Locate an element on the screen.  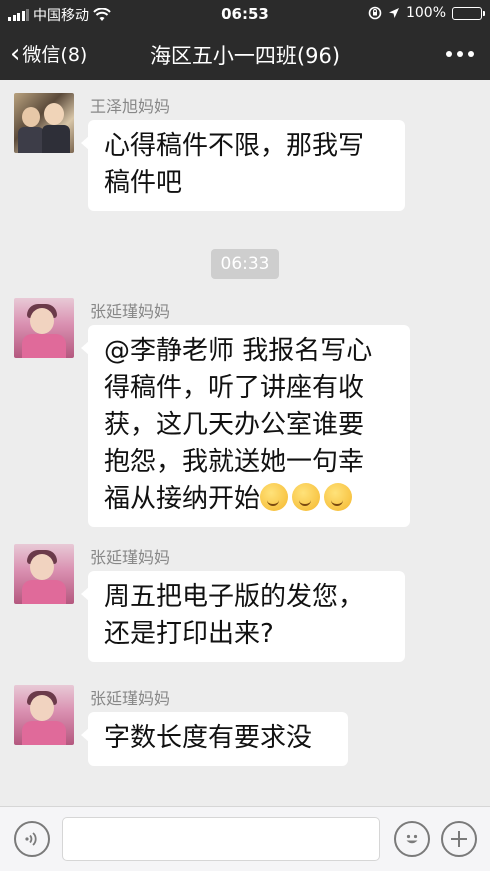
chat-title: 海区五小一四班(96) is located at coordinates (245, 56).